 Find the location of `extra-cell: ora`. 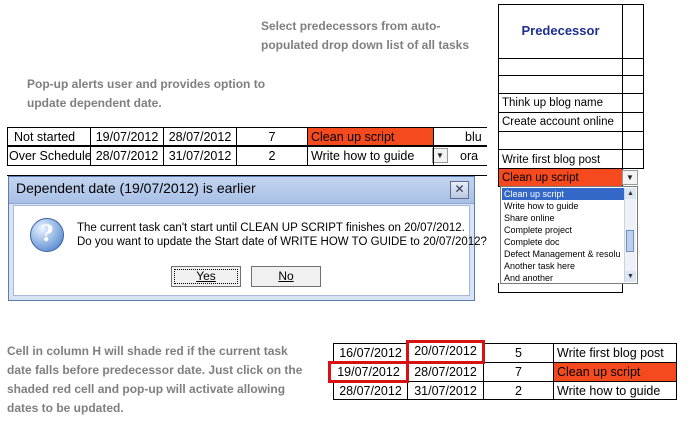

extra-cell: ora is located at coordinates (460, 156).